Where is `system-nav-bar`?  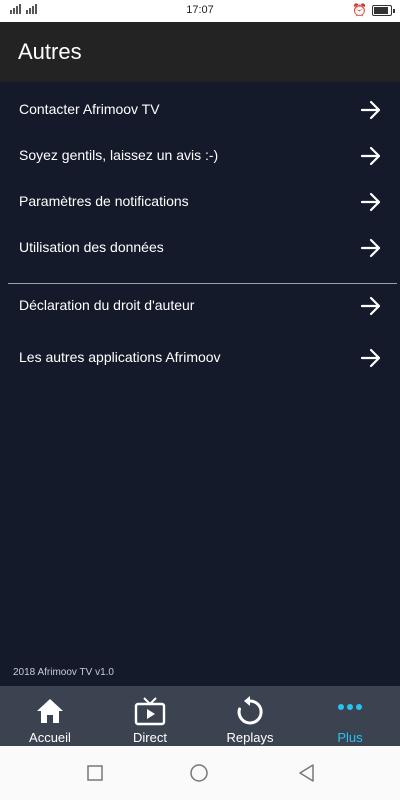 system-nav-bar is located at coordinates (200, 773).